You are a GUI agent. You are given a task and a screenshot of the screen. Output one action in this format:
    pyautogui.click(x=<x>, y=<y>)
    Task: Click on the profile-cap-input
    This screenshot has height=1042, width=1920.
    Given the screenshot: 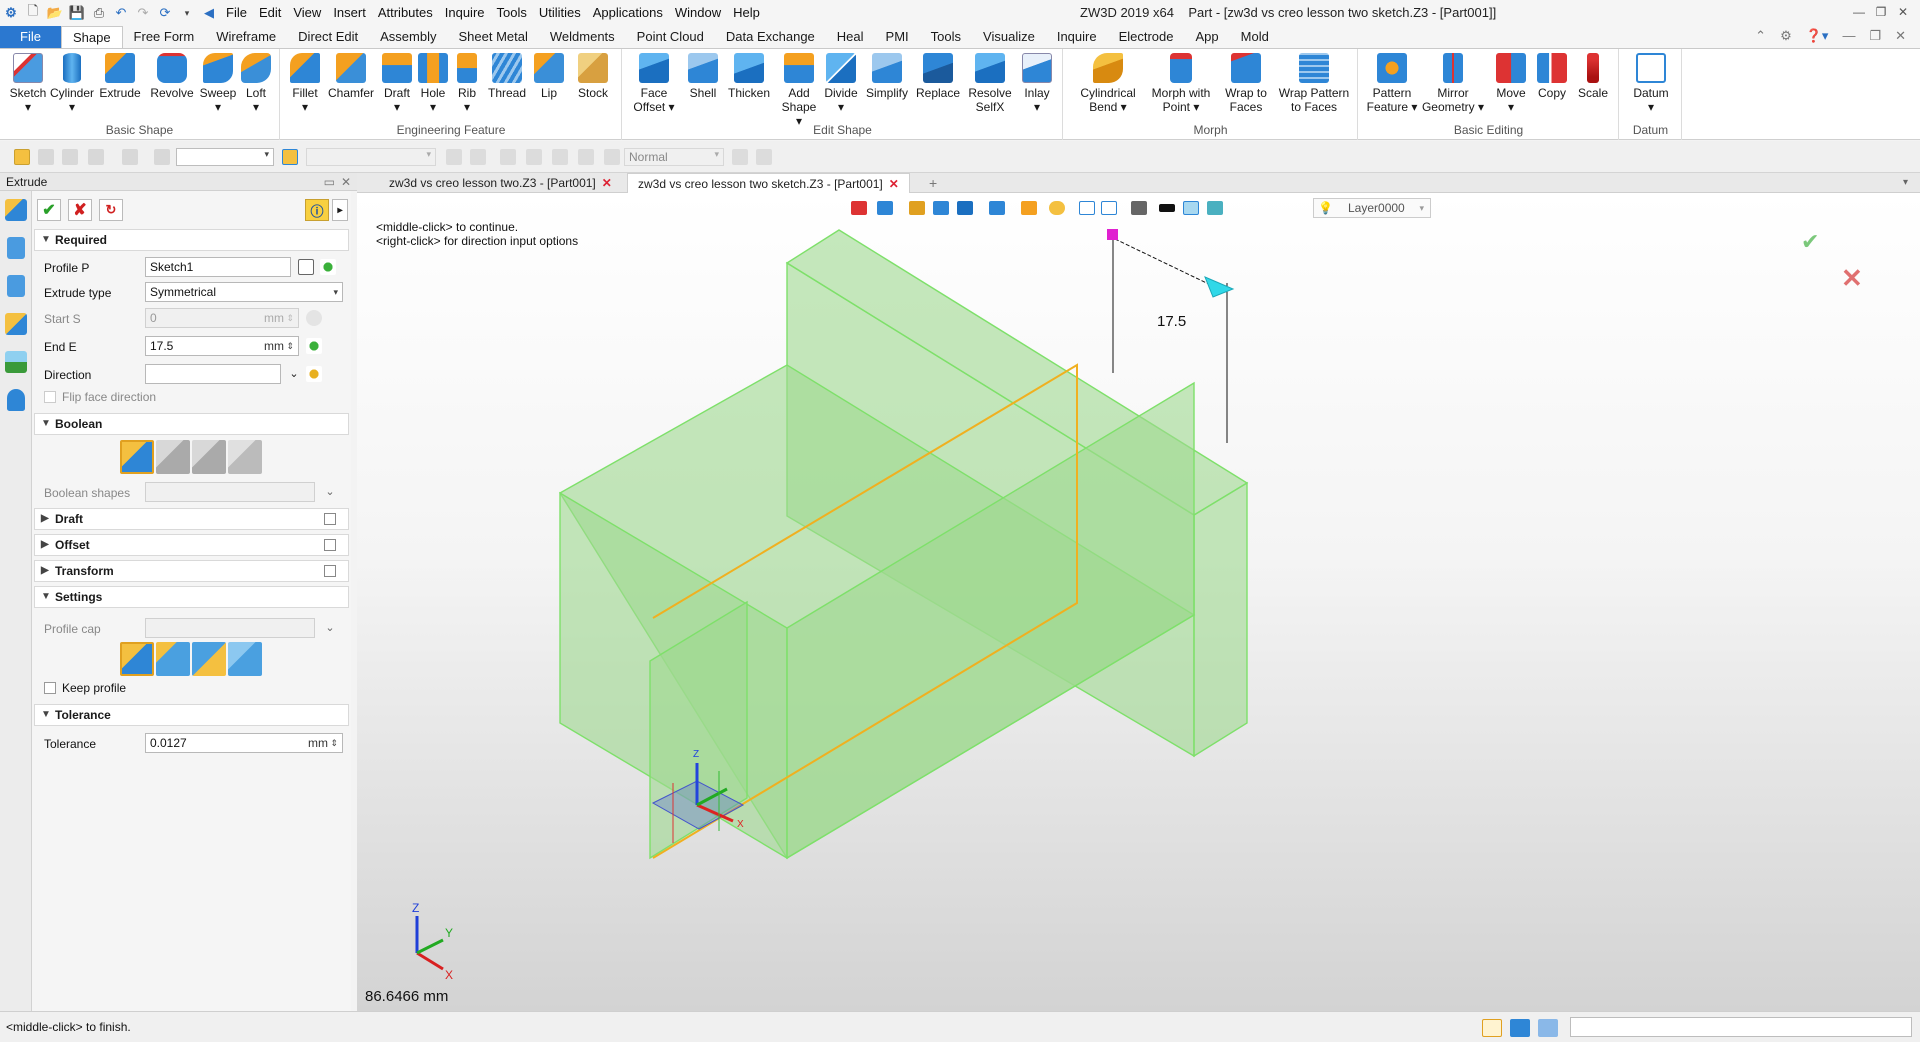 What is the action you would take?
    pyautogui.click(x=230, y=628)
    